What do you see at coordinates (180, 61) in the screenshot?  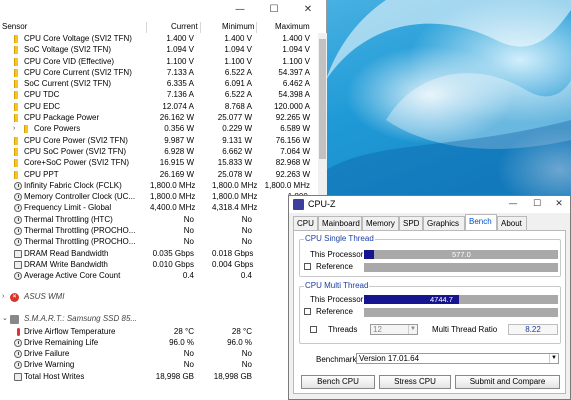 I see `sensor-current: 1.100 V` at bounding box center [180, 61].